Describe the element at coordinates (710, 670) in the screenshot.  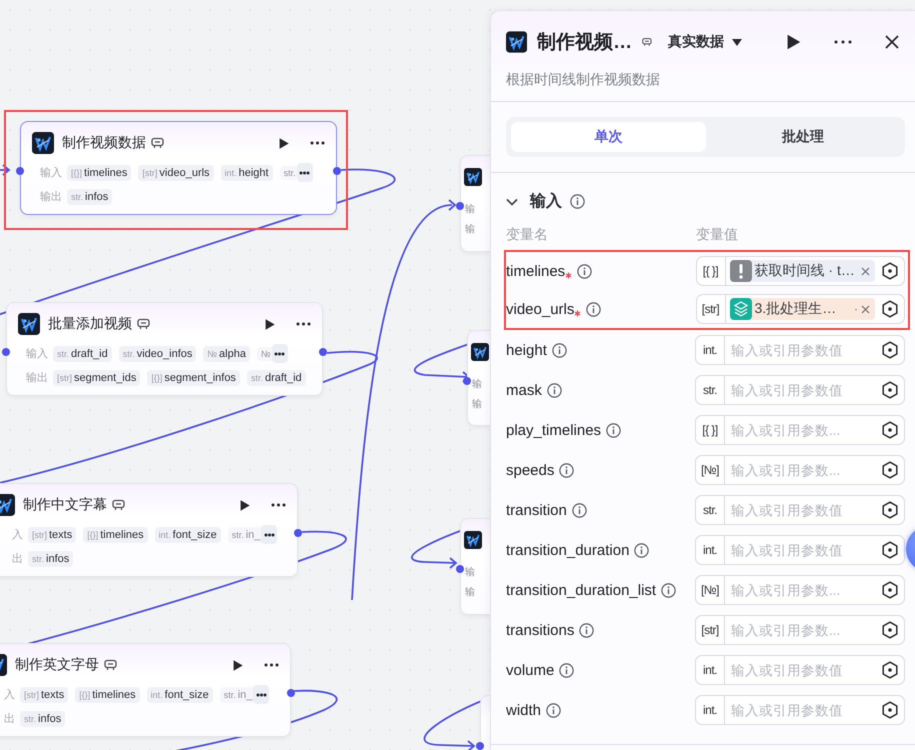
I see `type-label: int.` at that location.